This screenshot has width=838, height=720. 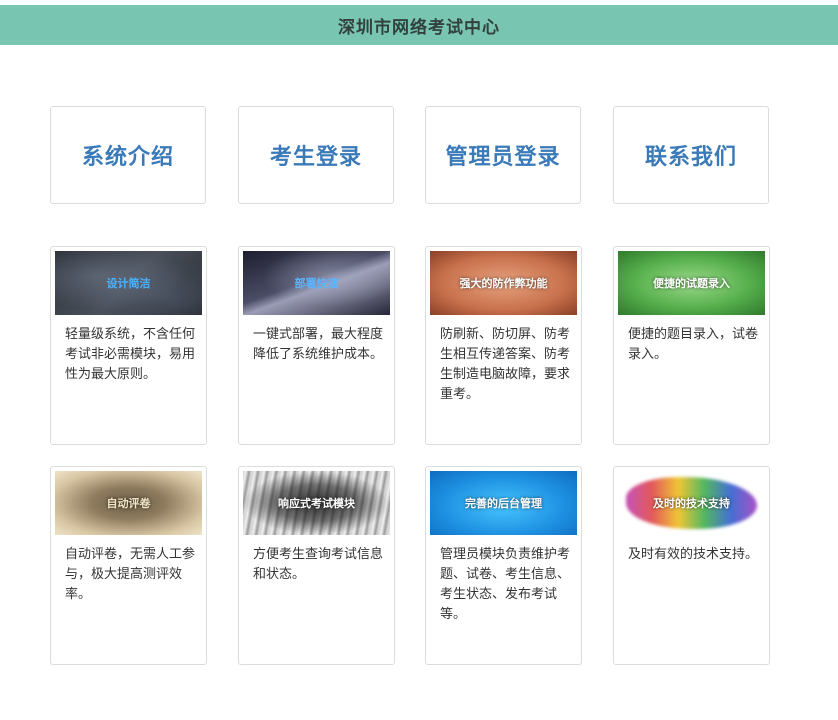 I want to click on feature-card-simple-design: 设计简洁 轻量级系统，不含任何考试非必需模块，易用性为最大原则。, so click(x=128, y=345).